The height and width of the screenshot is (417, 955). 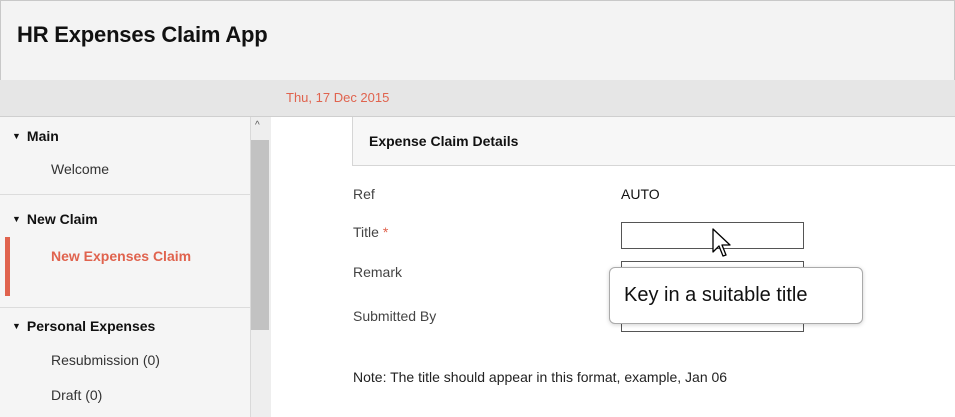 I want to click on remark-label: Remark, so click(x=378, y=272).